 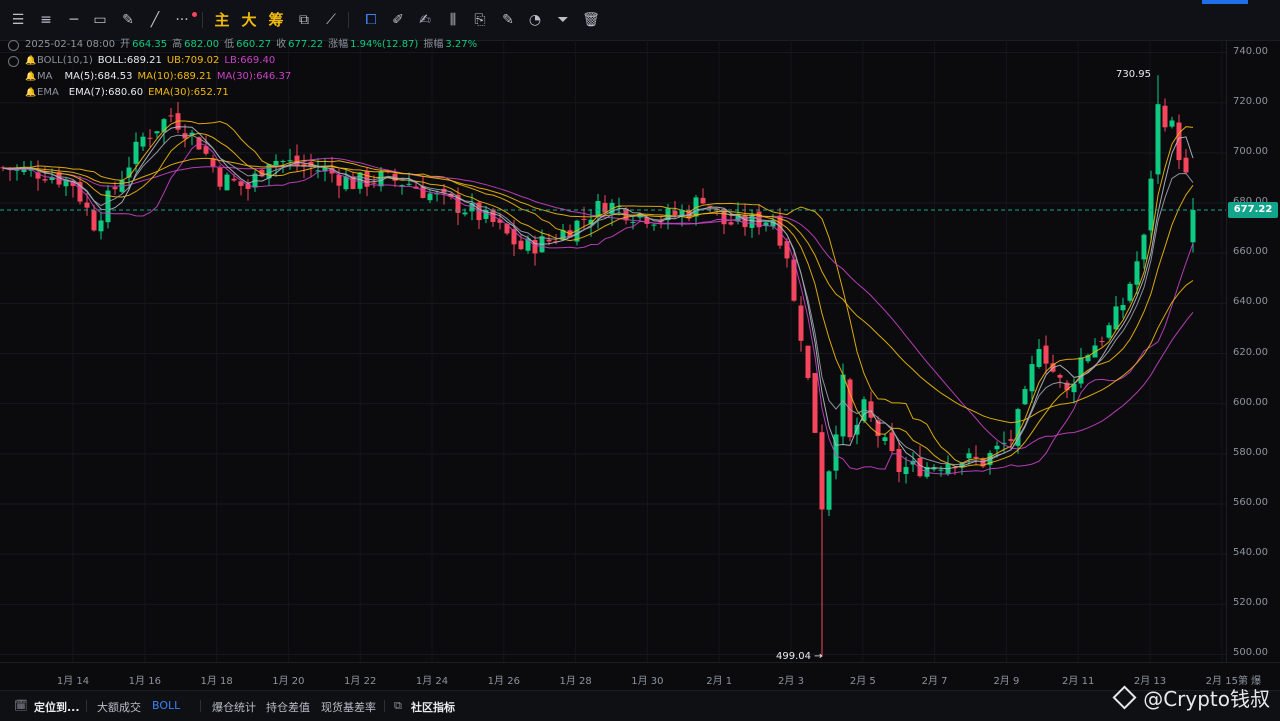 I want to click on trash-icon: 🗑, so click(x=591, y=20).